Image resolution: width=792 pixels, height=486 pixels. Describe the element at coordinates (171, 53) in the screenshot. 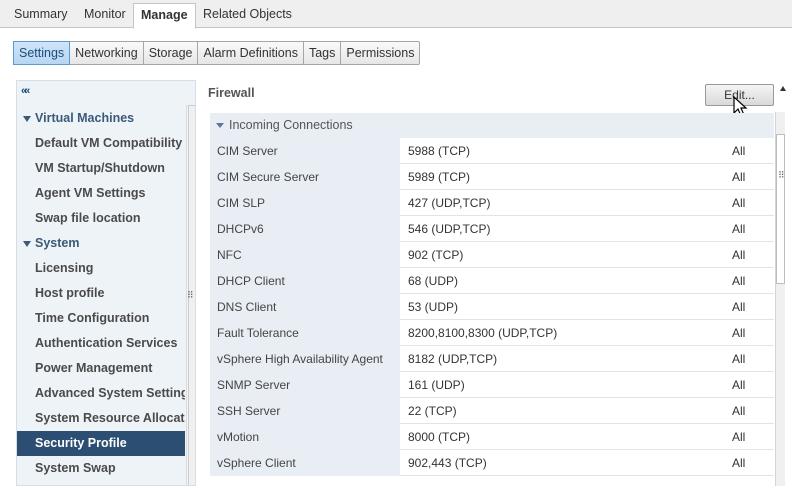

I see `subtab-storage: Storage` at that location.